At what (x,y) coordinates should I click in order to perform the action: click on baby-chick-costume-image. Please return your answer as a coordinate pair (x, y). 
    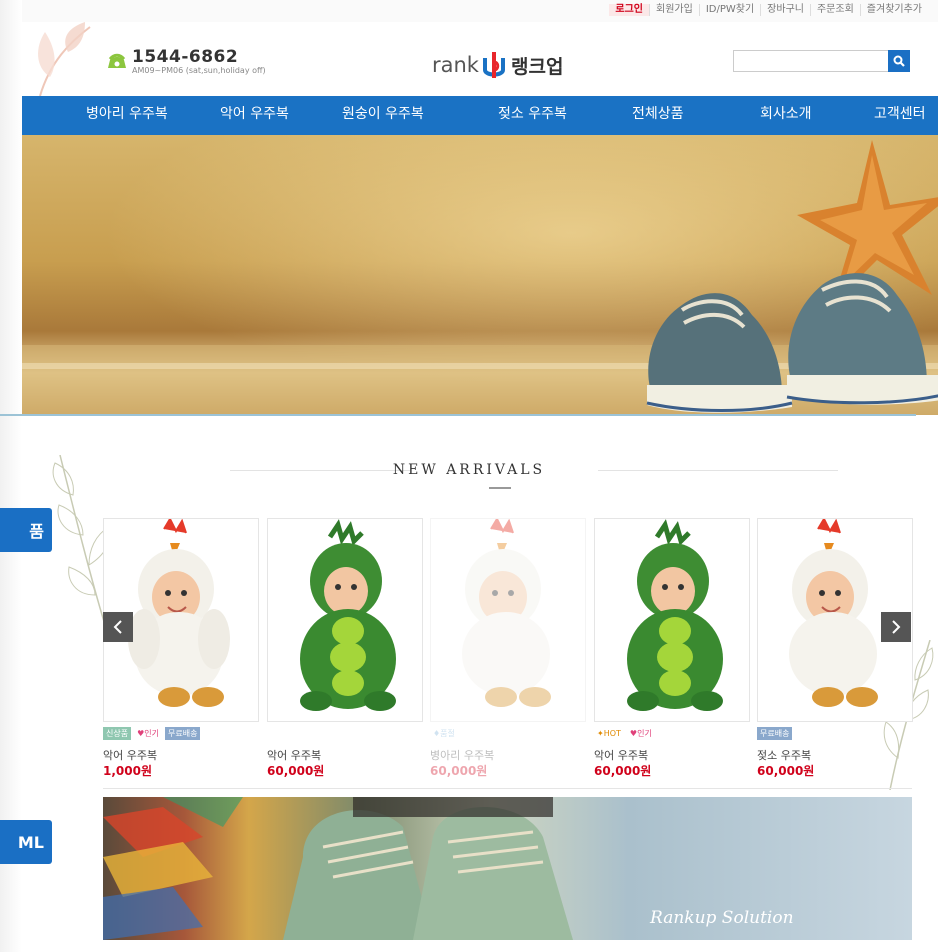
    Looking at the image, I should click on (506, 613).